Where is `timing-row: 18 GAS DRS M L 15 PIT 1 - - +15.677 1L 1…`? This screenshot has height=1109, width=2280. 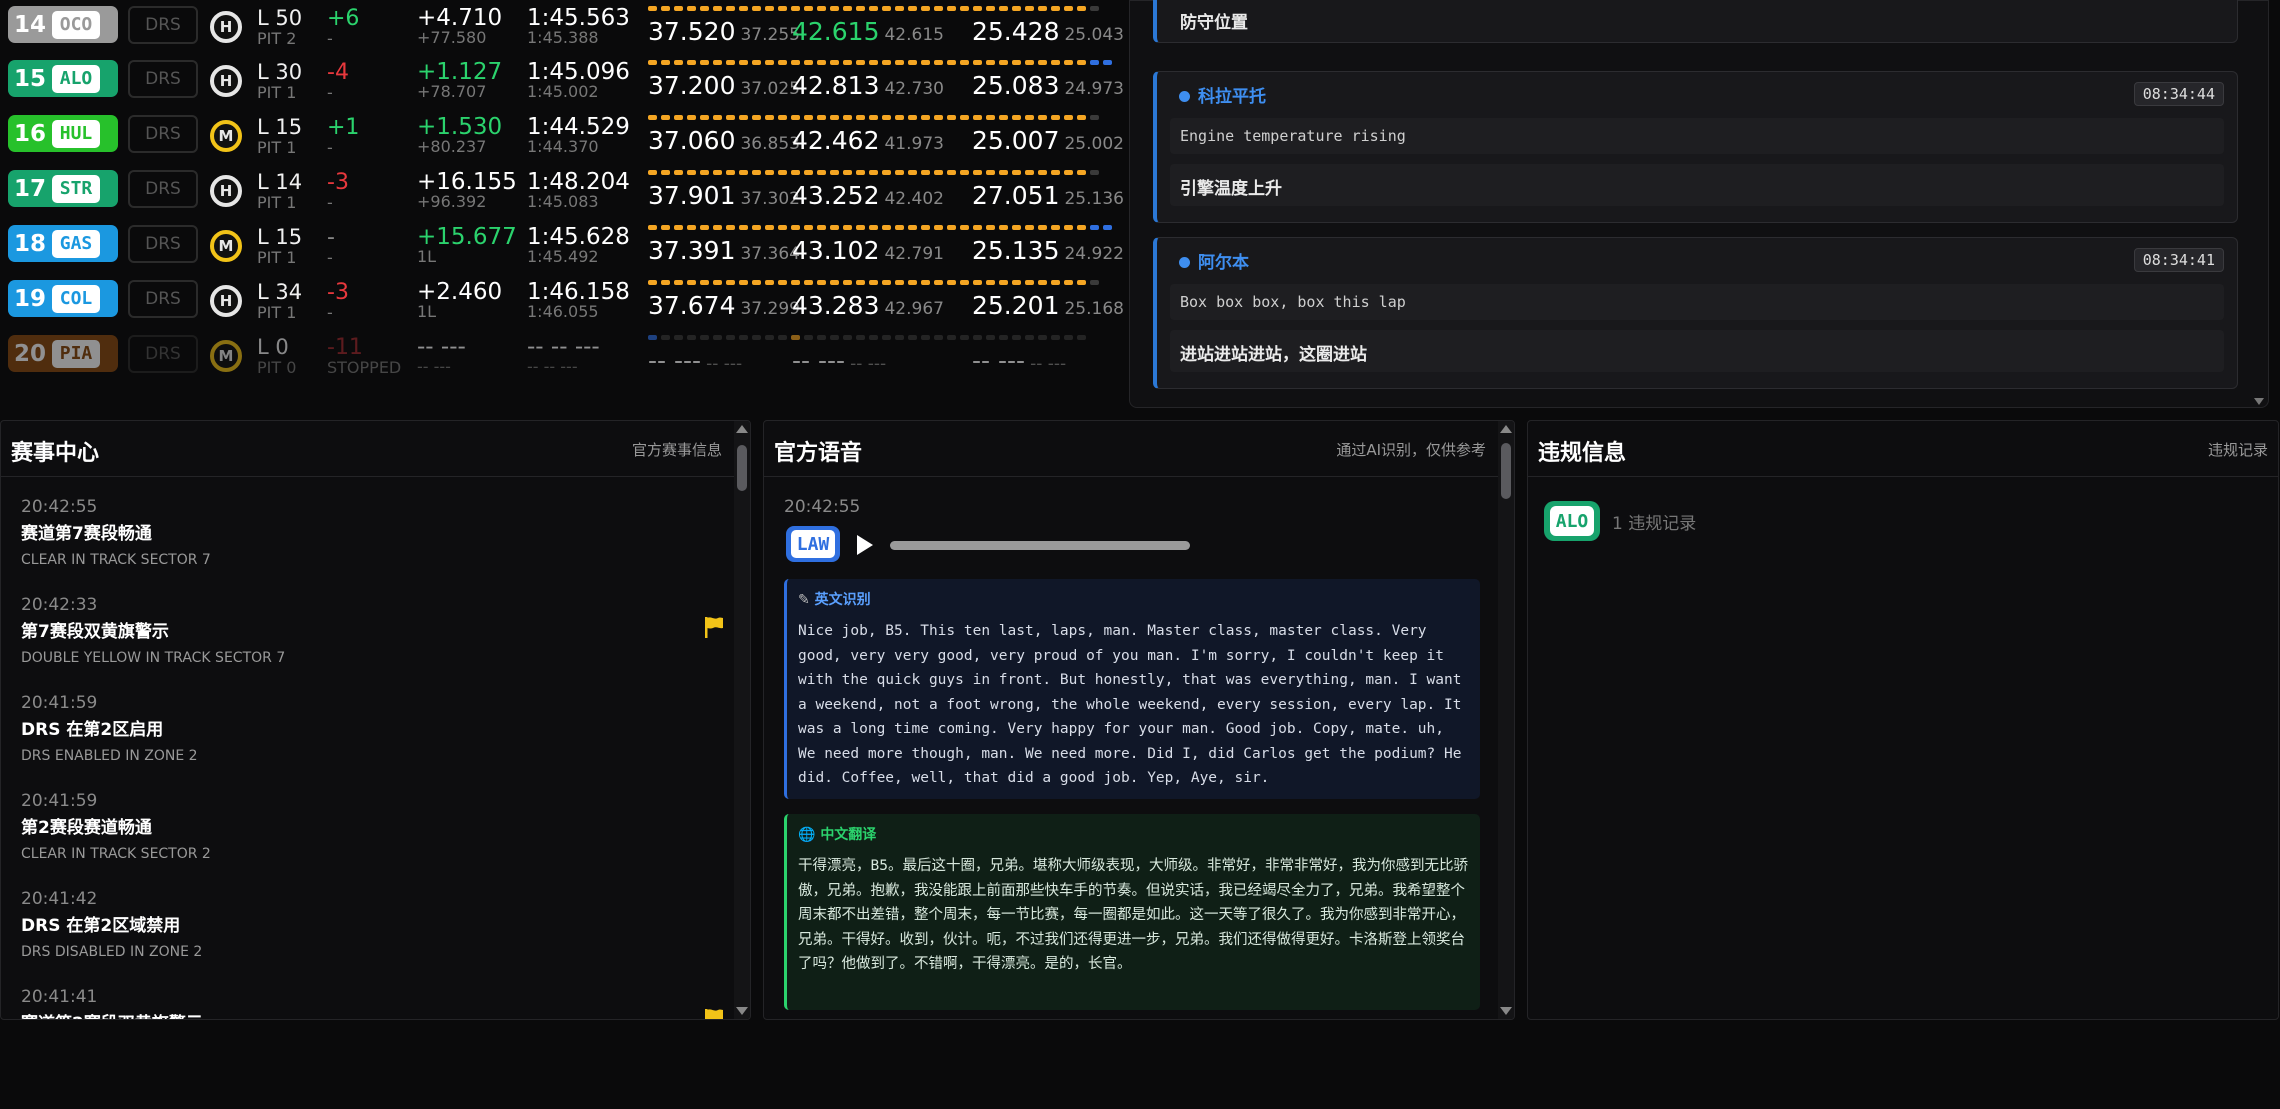
timing-row: 18 GAS DRS M L 15 PIT 1 - - +15.677 1L 1… is located at coordinates (562, 247).